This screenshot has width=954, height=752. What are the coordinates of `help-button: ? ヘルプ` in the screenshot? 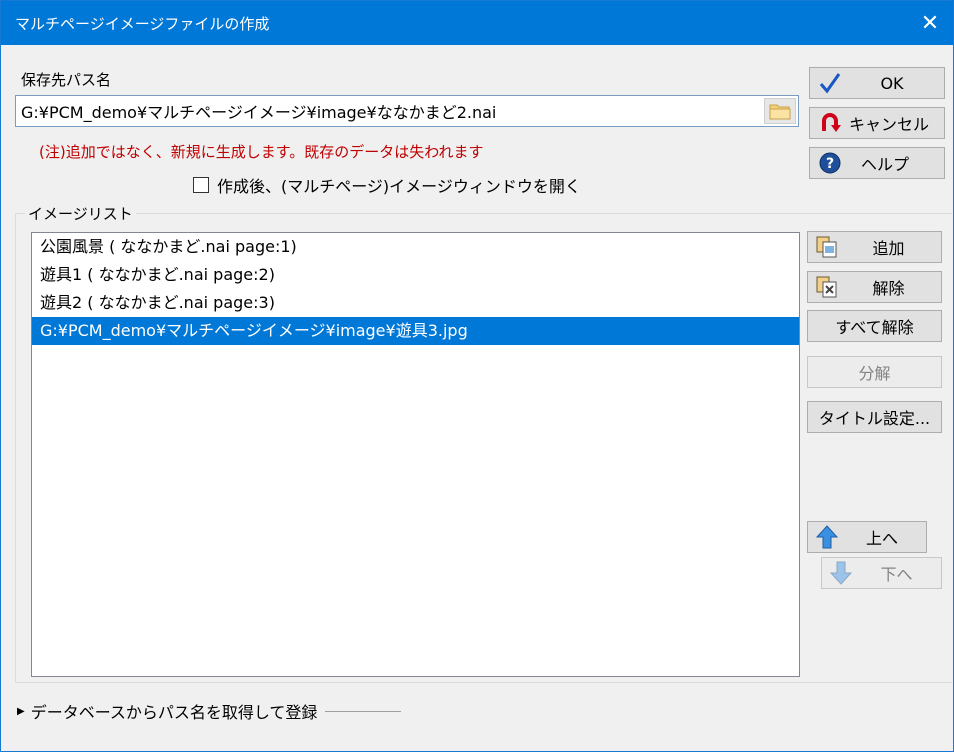 It's located at (877, 163).